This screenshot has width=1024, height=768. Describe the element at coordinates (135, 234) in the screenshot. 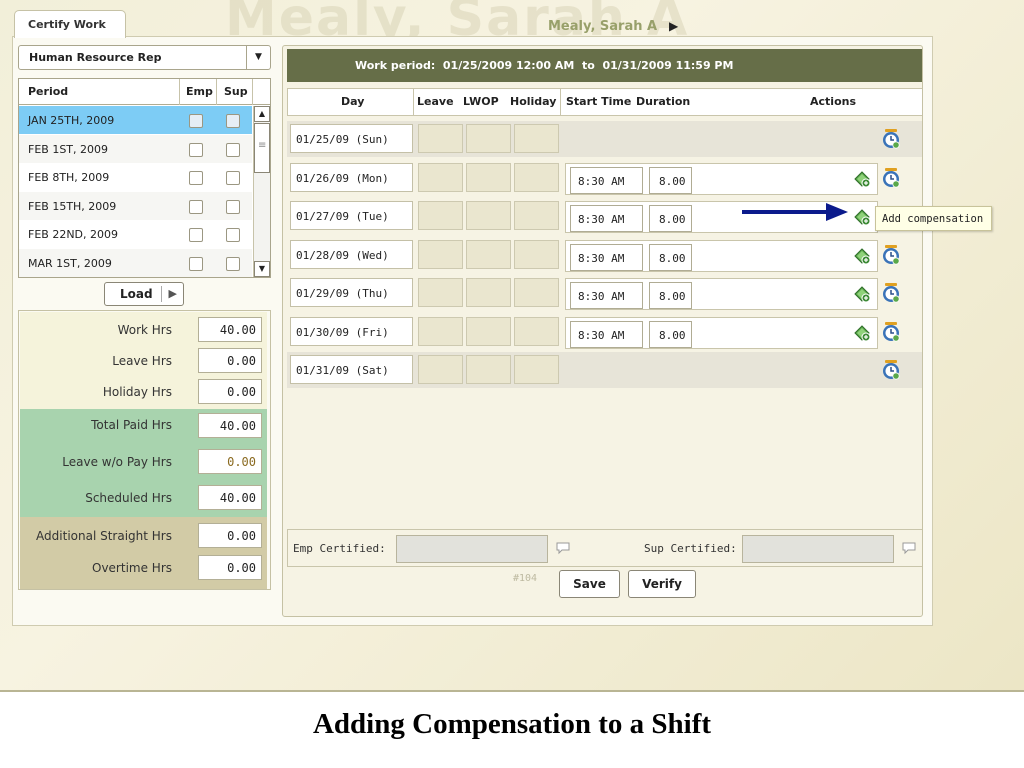

I see `period-row: FEB 22ND, 2009` at that location.